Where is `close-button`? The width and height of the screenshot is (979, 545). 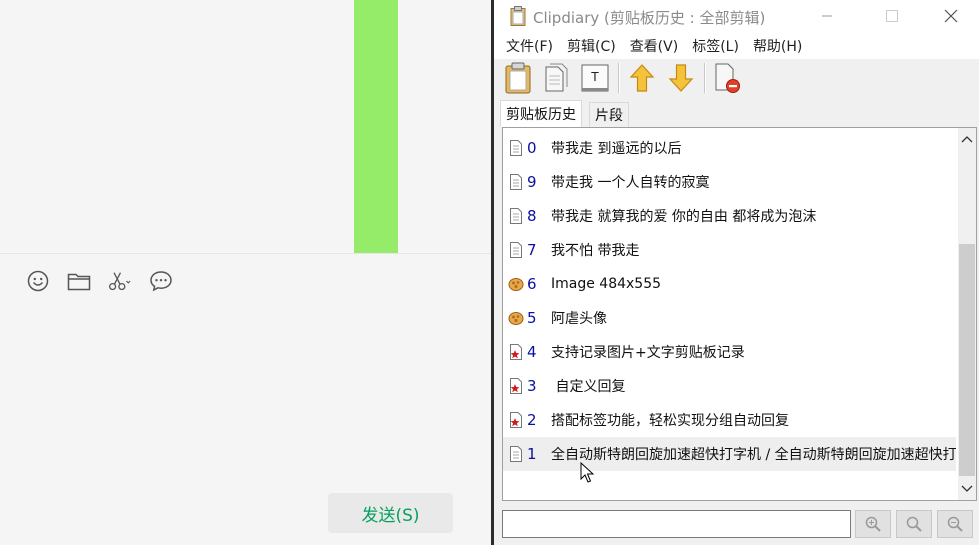 close-button is located at coordinates (951, 16).